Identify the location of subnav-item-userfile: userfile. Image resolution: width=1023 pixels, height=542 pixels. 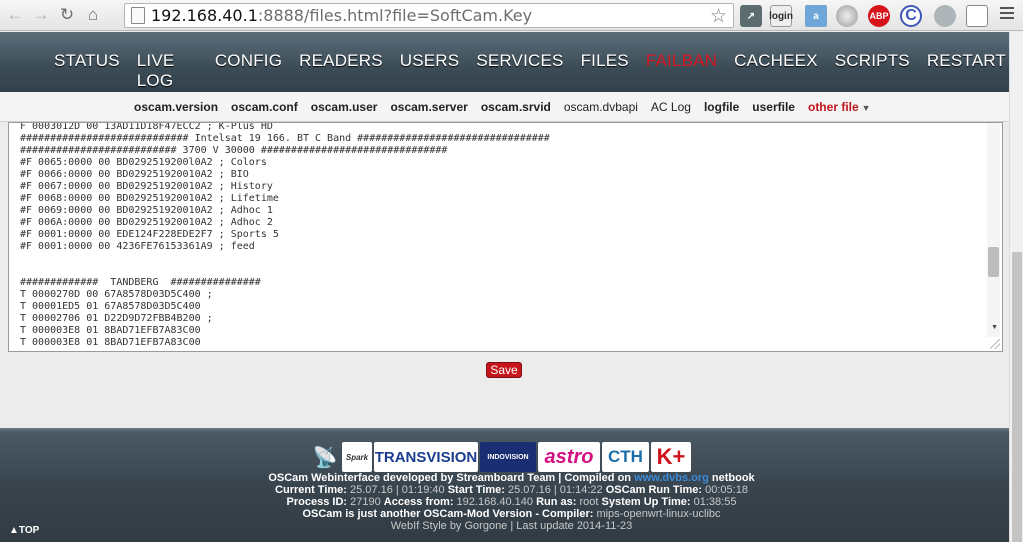
(773, 107).